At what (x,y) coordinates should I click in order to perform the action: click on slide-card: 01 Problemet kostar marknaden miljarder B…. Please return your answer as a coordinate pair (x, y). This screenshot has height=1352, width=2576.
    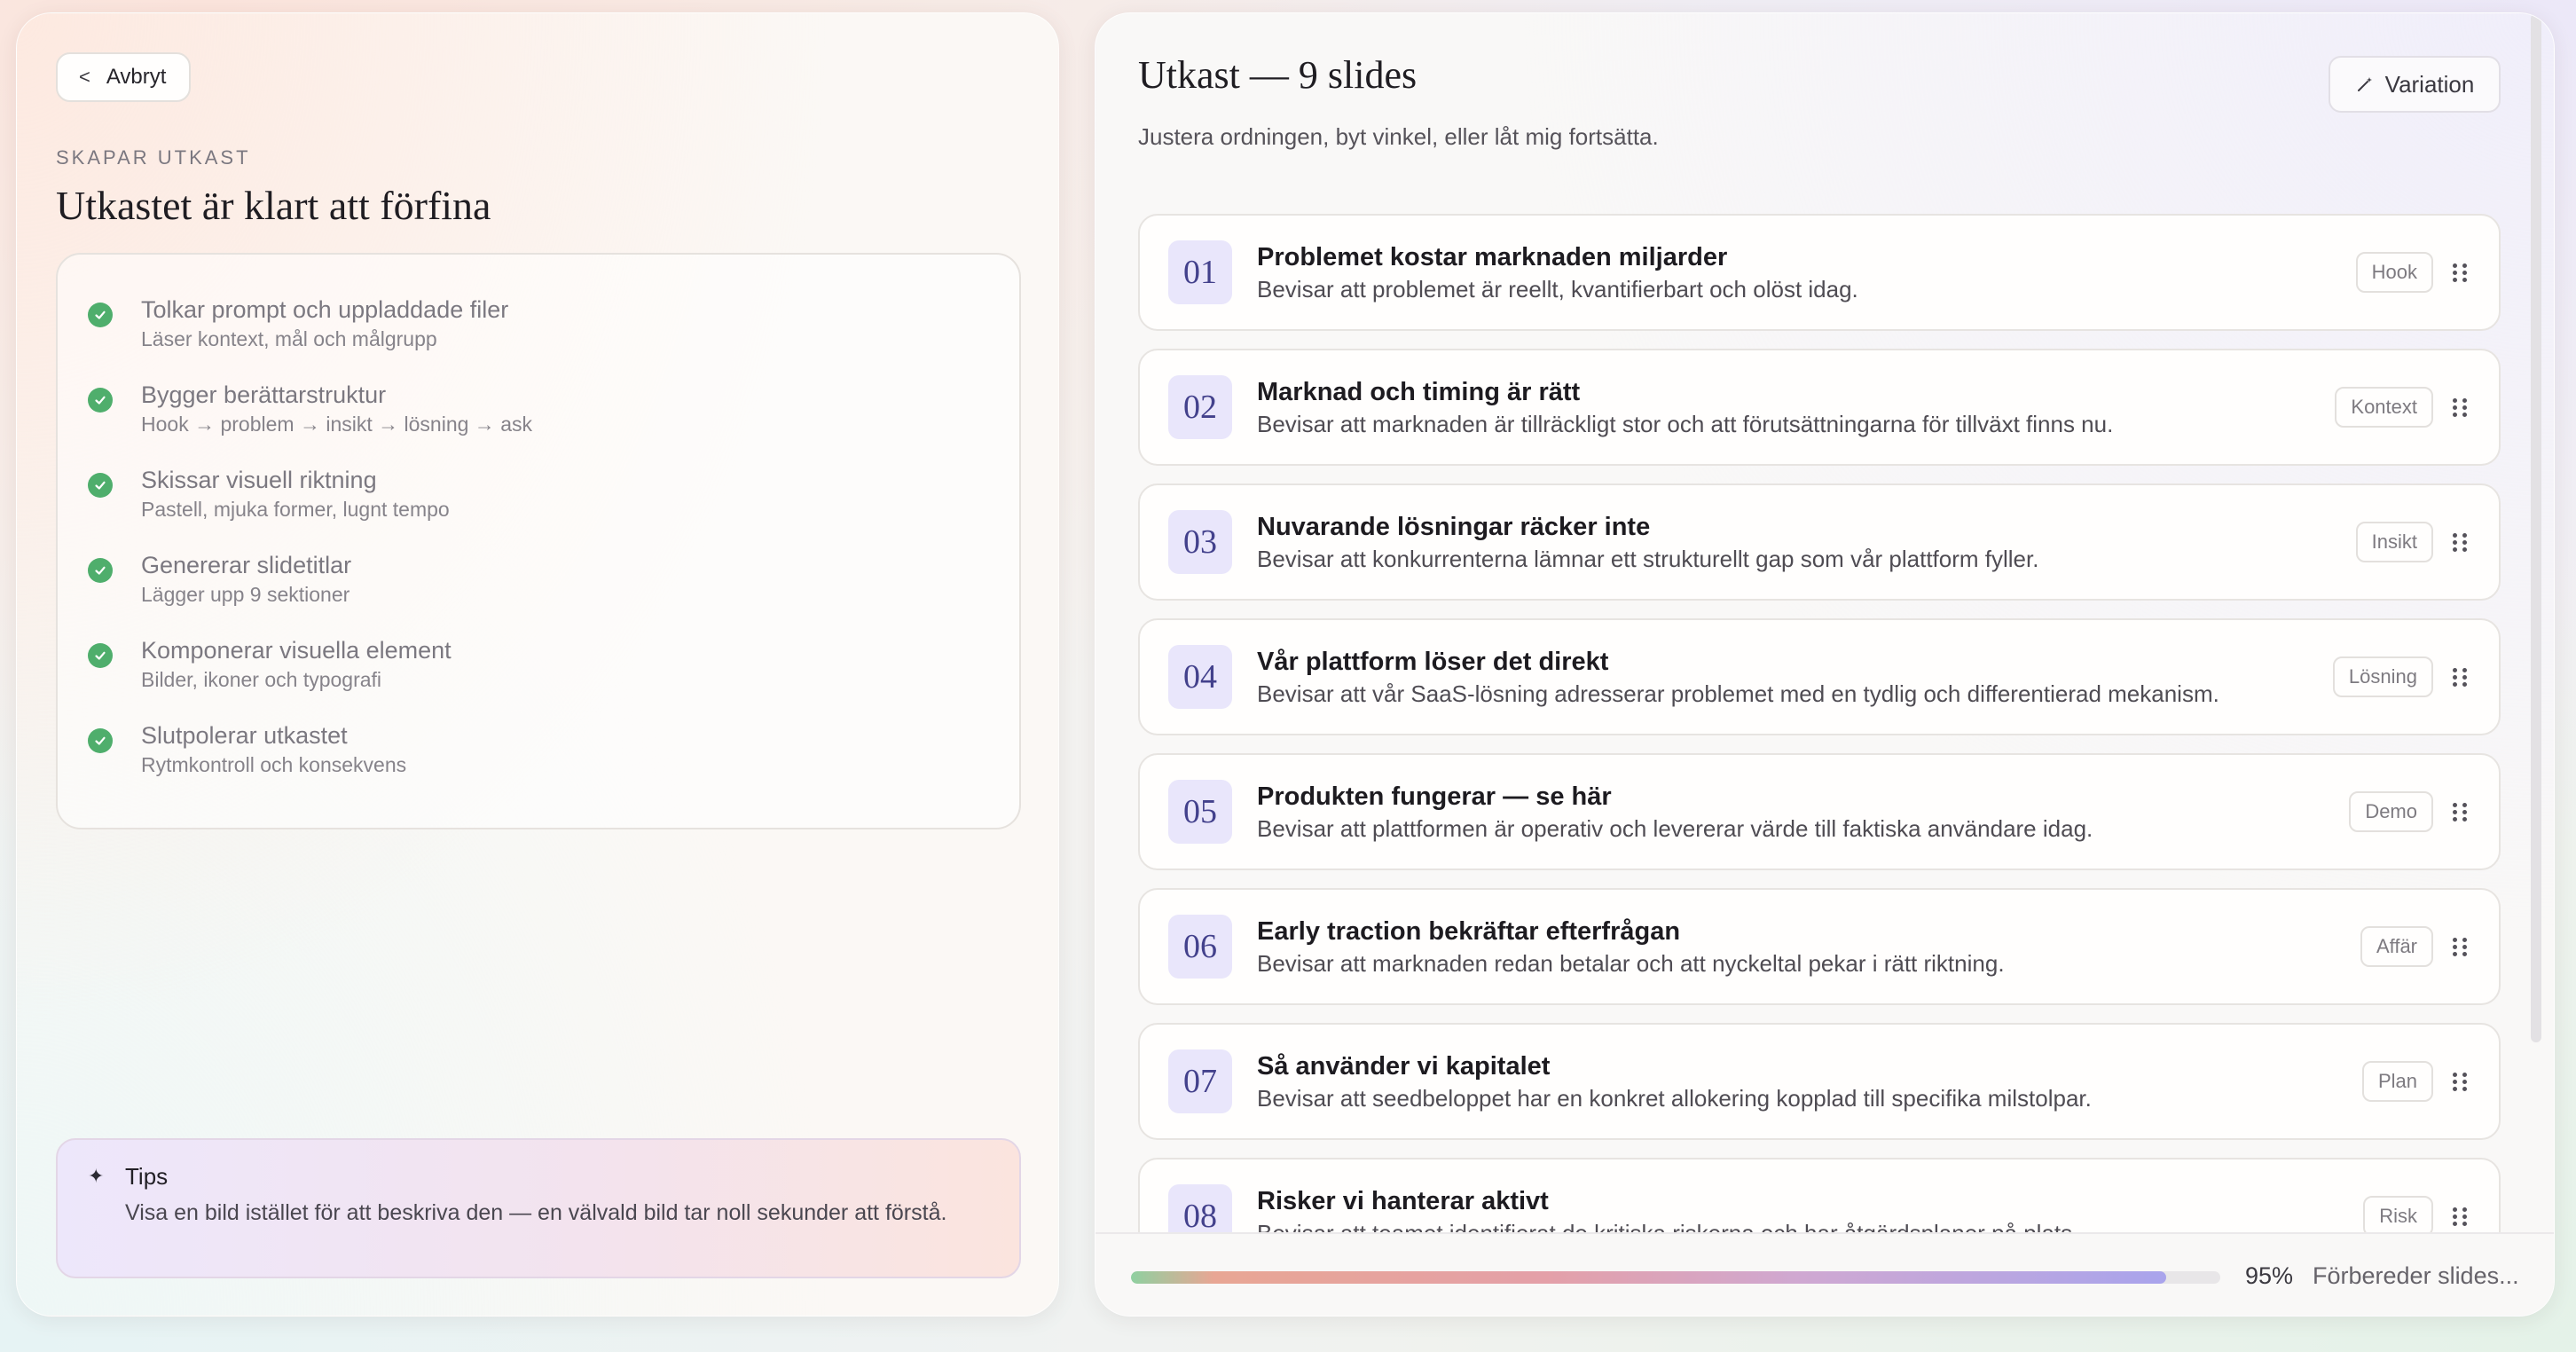
    Looking at the image, I should click on (1819, 272).